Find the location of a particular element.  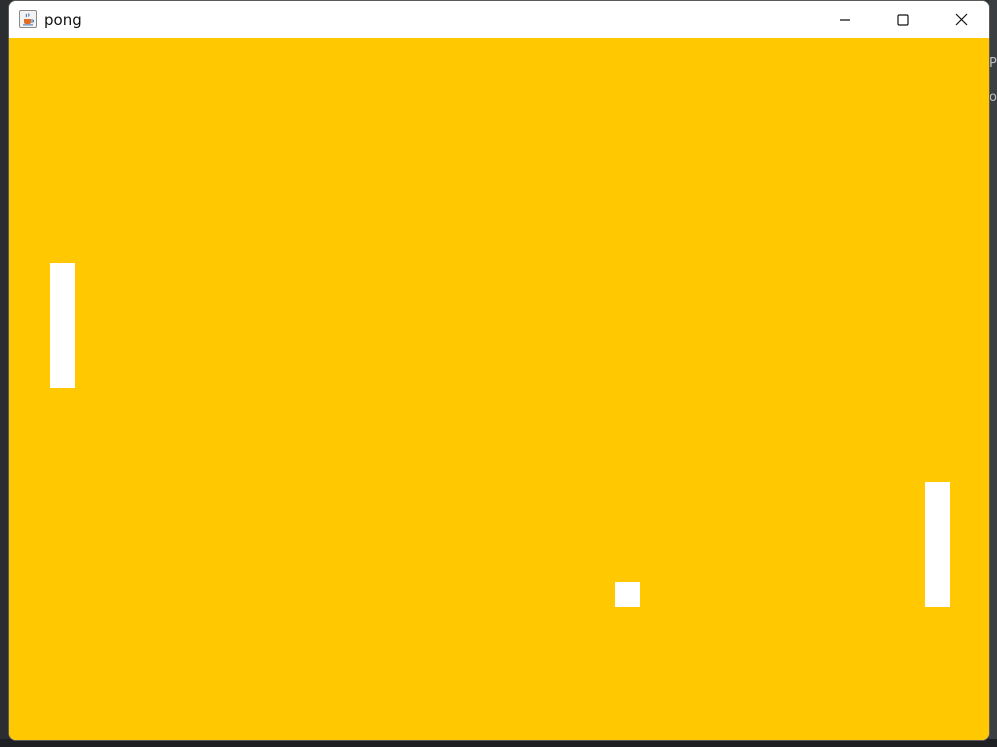

maximize-button is located at coordinates (903, 19).